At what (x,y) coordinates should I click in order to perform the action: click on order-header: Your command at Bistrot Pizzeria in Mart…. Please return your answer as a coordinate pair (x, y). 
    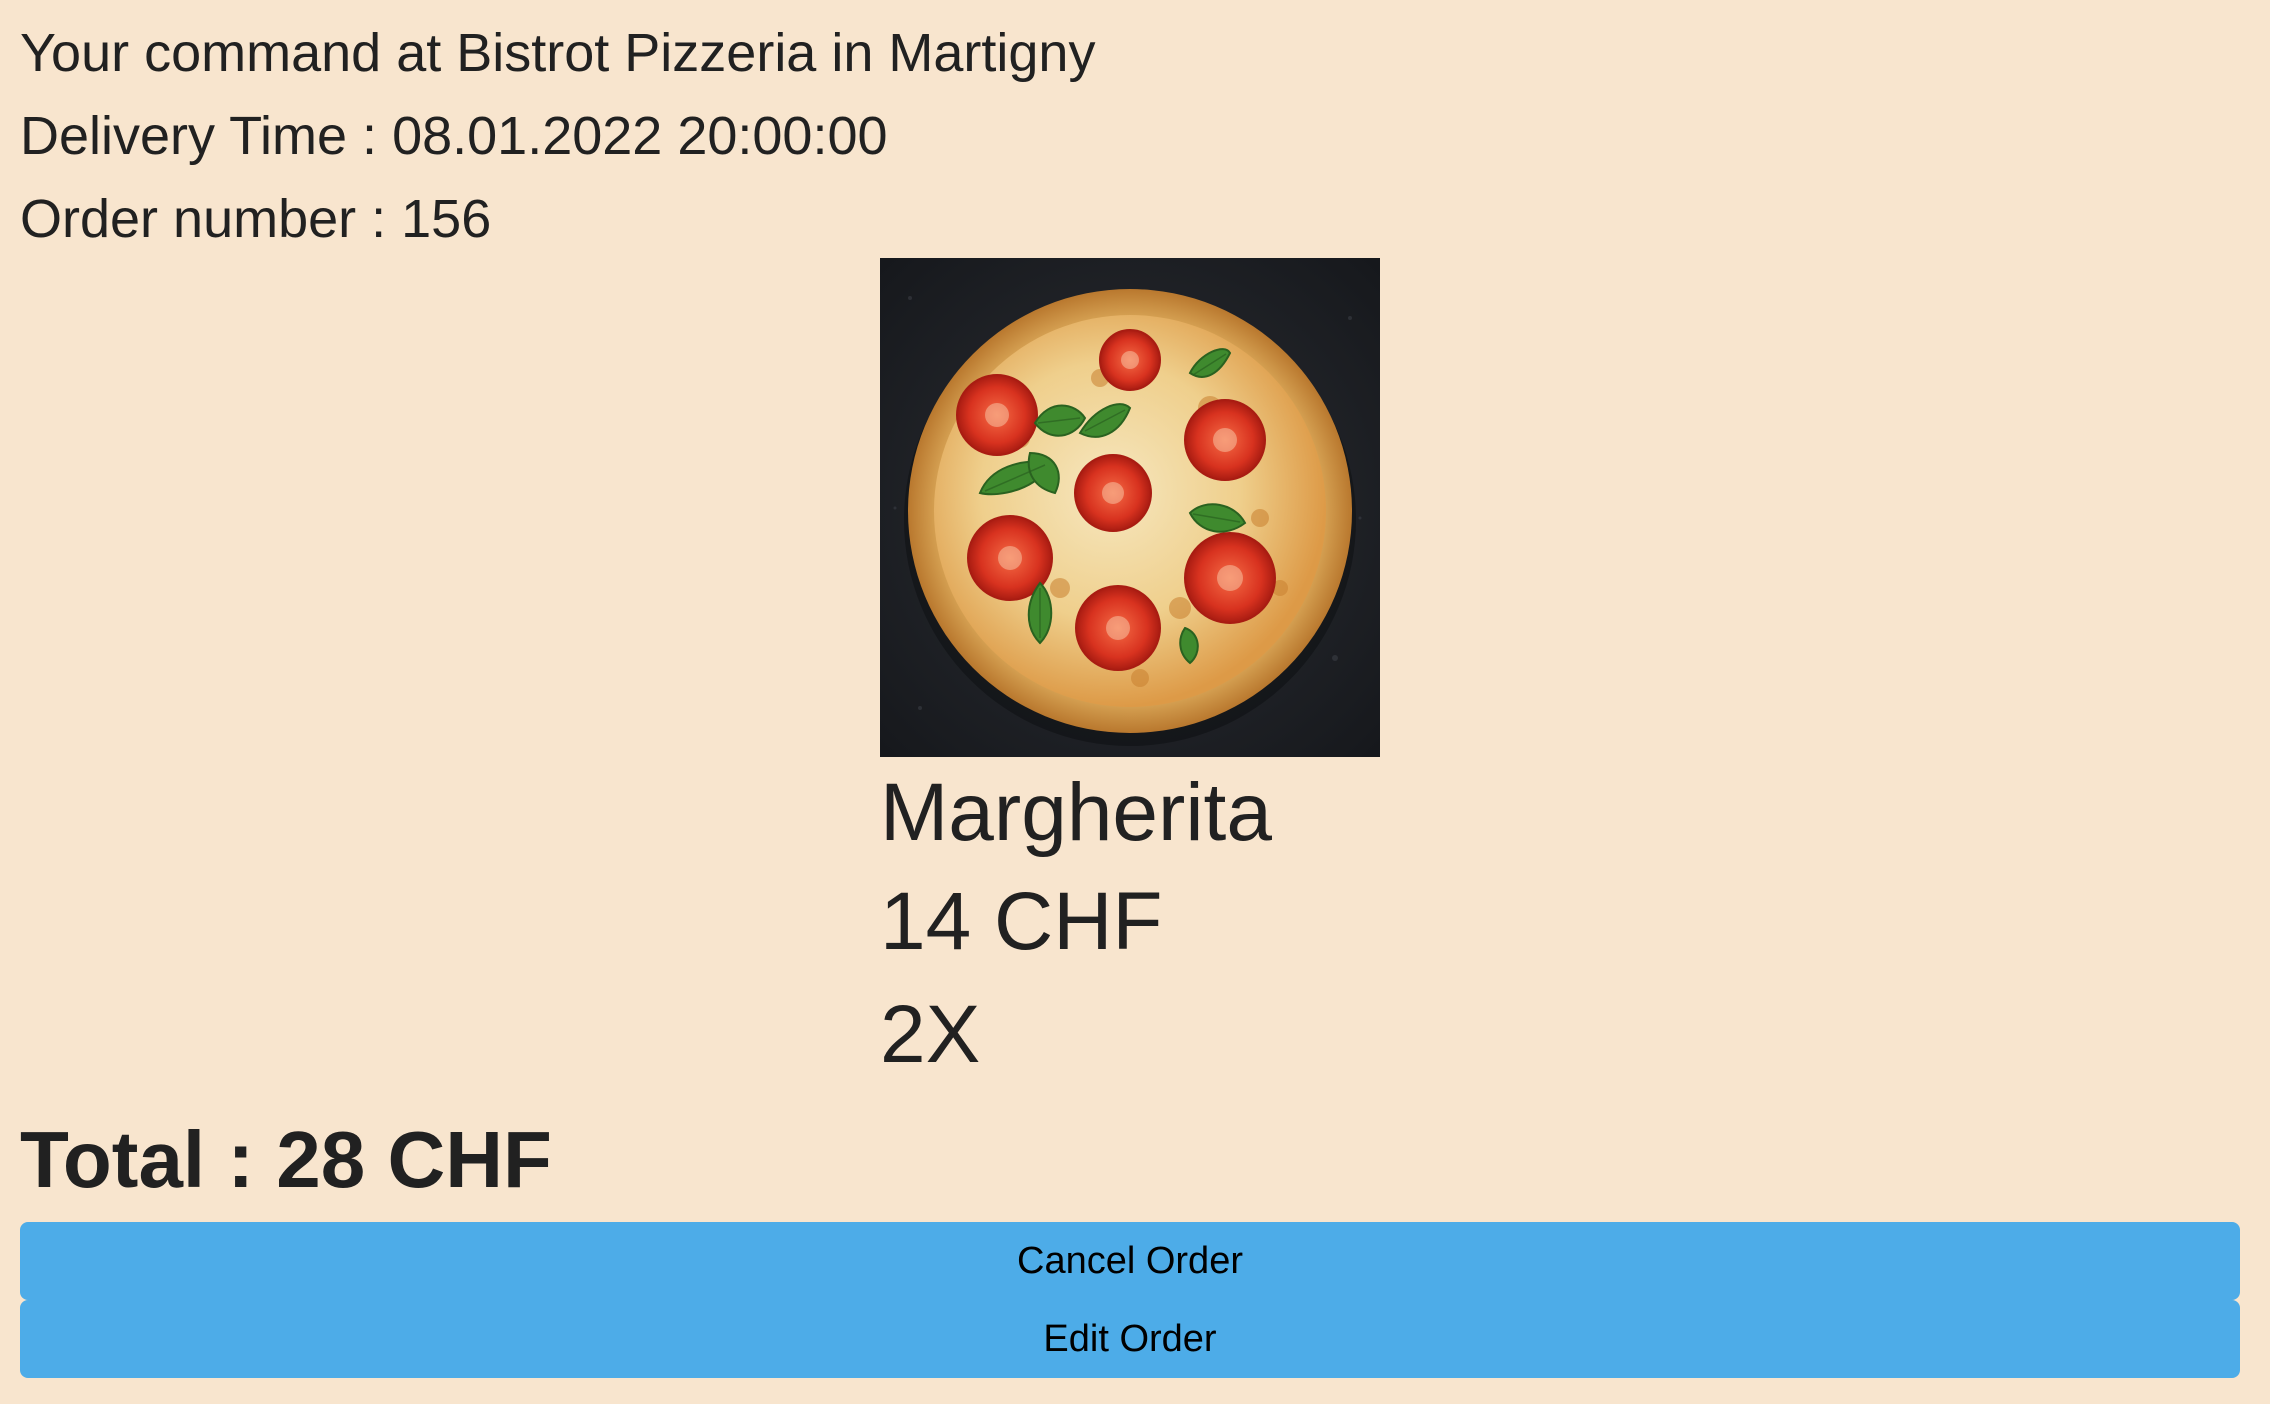
    Looking at the image, I should click on (557, 136).